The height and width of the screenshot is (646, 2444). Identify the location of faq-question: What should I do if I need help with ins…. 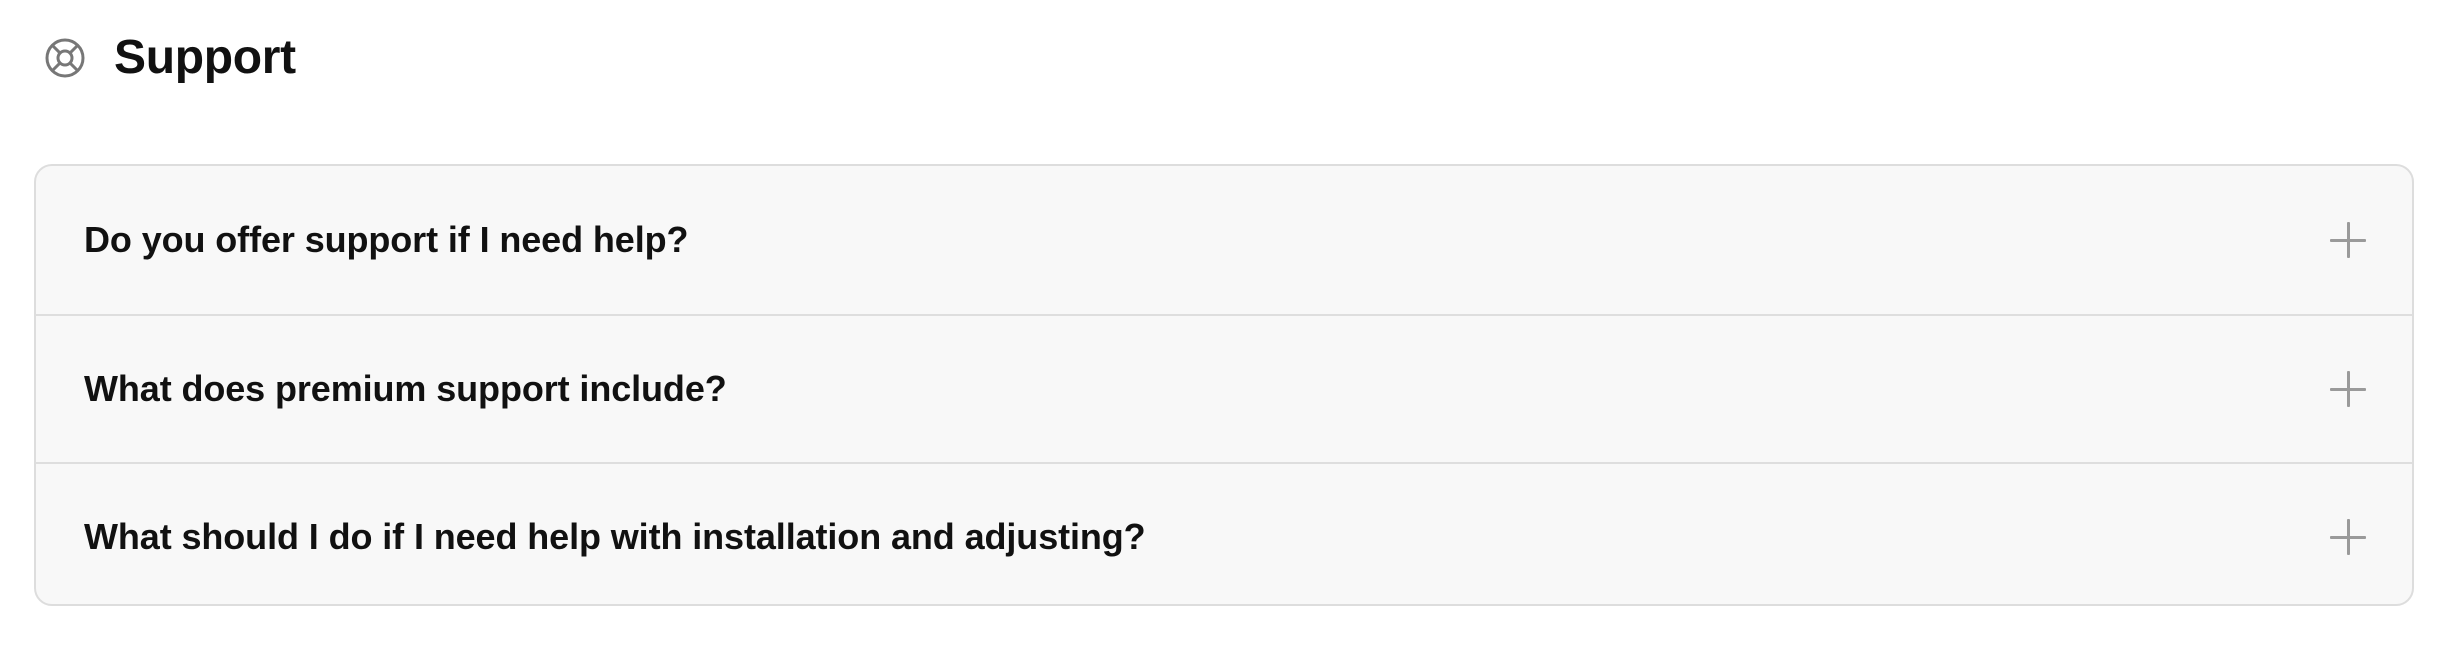
(615, 536).